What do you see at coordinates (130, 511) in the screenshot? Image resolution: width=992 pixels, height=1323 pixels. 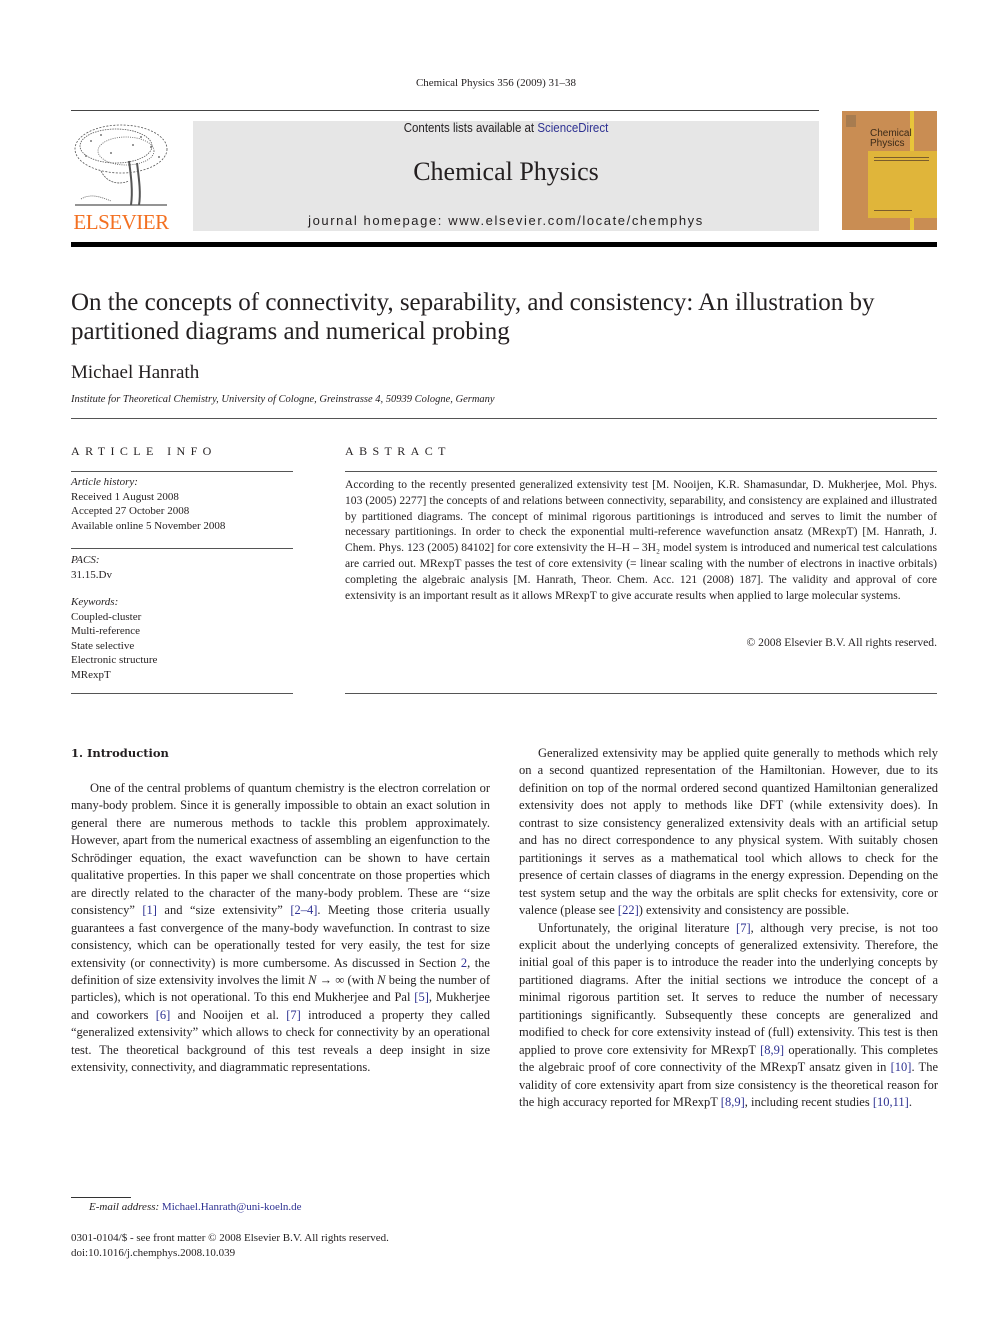 I see `history-accepted: Accepted 27 October 2008` at bounding box center [130, 511].